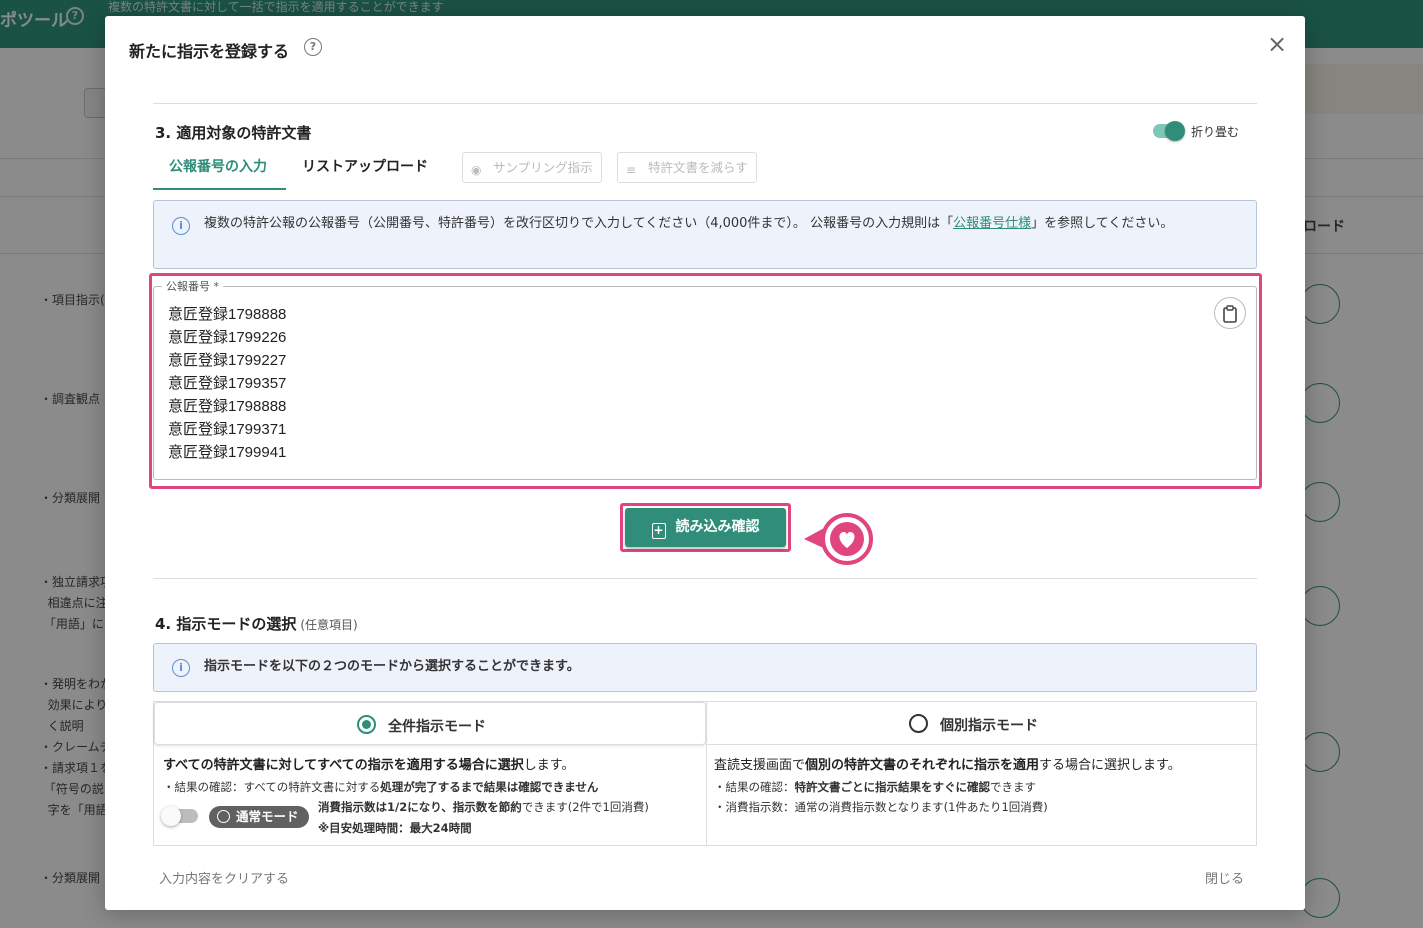 The width and height of the screenshot is (1423, 928). What do you see at coordinates (698, 167) in the screenshot?
I see `reduce-button-label: 特許文書を減らす` at bounding box center [698, 167].